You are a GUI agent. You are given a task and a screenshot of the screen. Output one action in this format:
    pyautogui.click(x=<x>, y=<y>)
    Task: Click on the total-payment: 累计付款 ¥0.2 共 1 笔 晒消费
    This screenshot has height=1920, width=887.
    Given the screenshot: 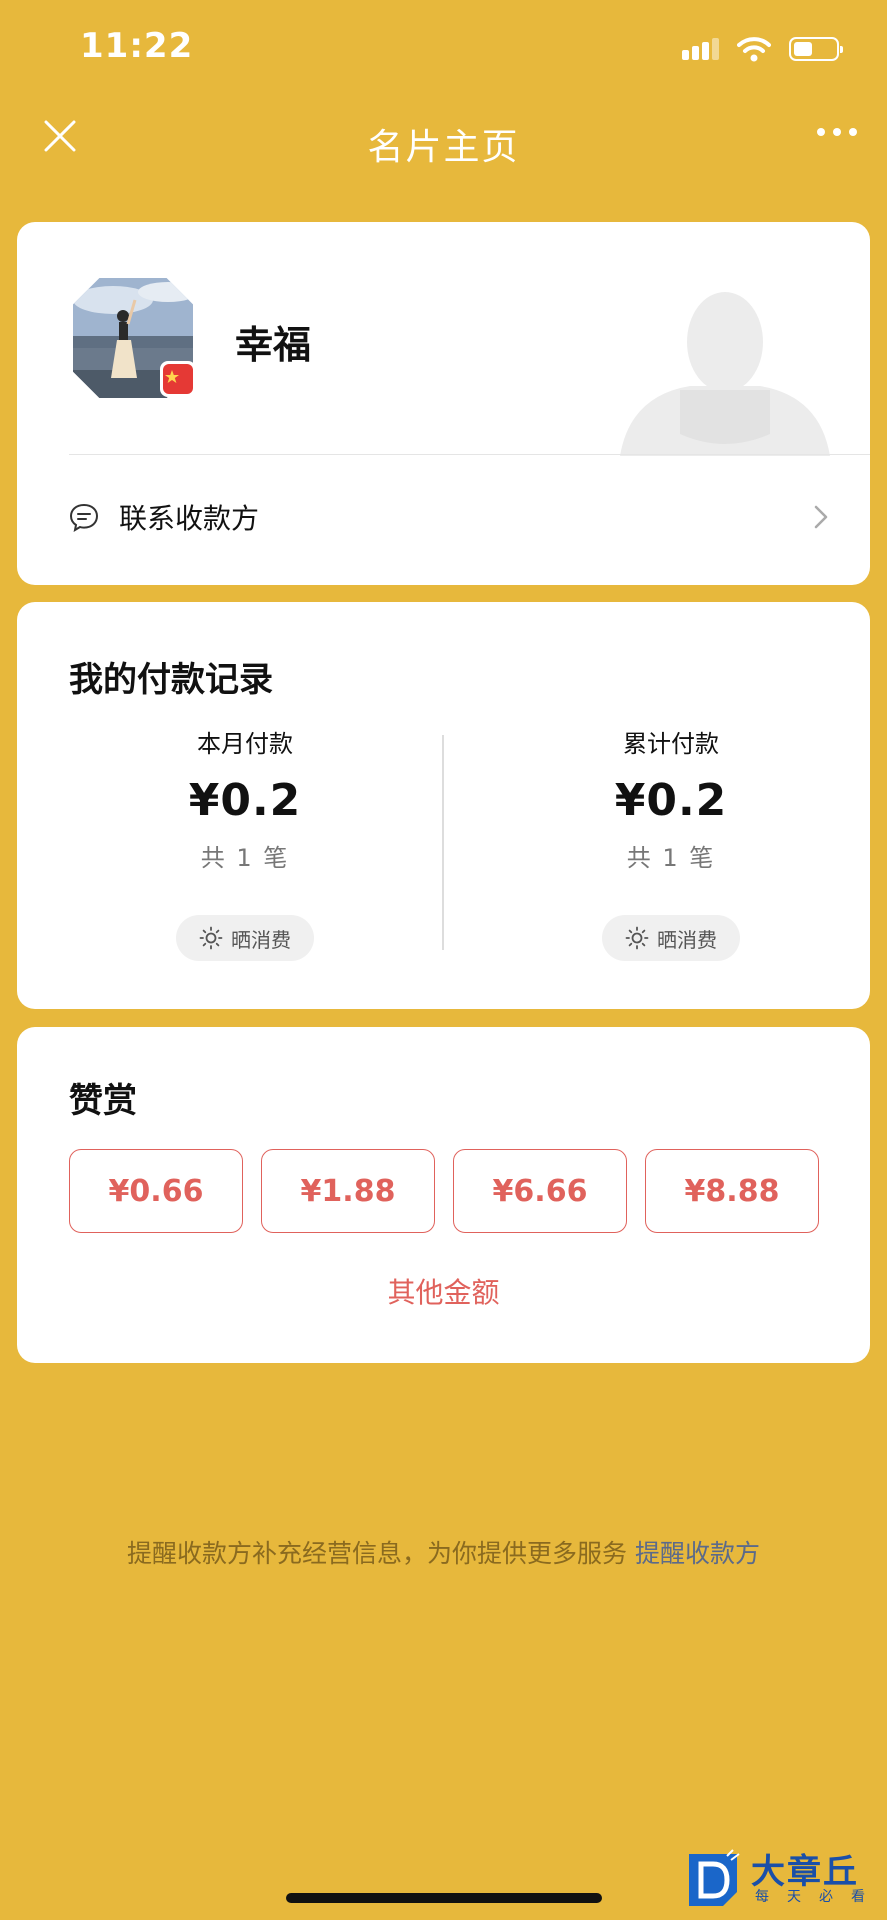 What is the action you would take?
    pyautogui.click(x=671, y=842)
    